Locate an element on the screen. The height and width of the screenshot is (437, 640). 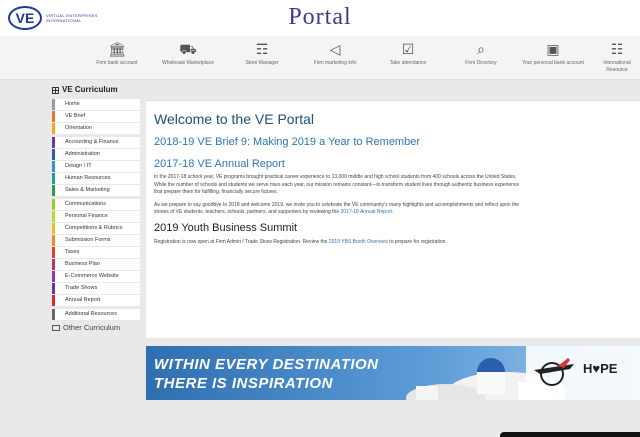
nav-take-attendance: ☑ Take attendance is located at coordinates (408, 53).